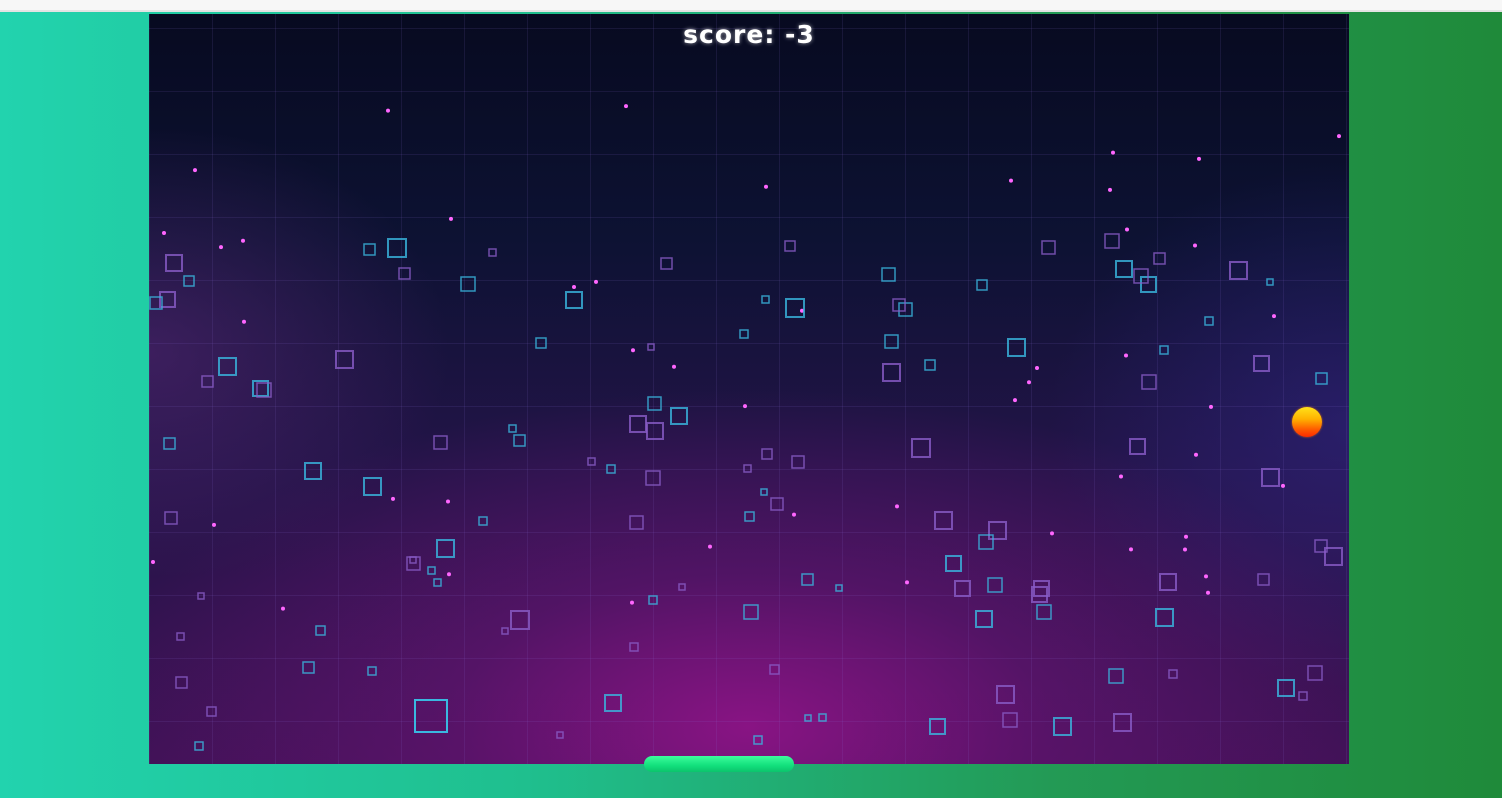 This screenshot has width=1502, height=798. What do you see at coordinates (719, 764) in the screenshot?
I see `paddle` at bounding box center [719, 764].